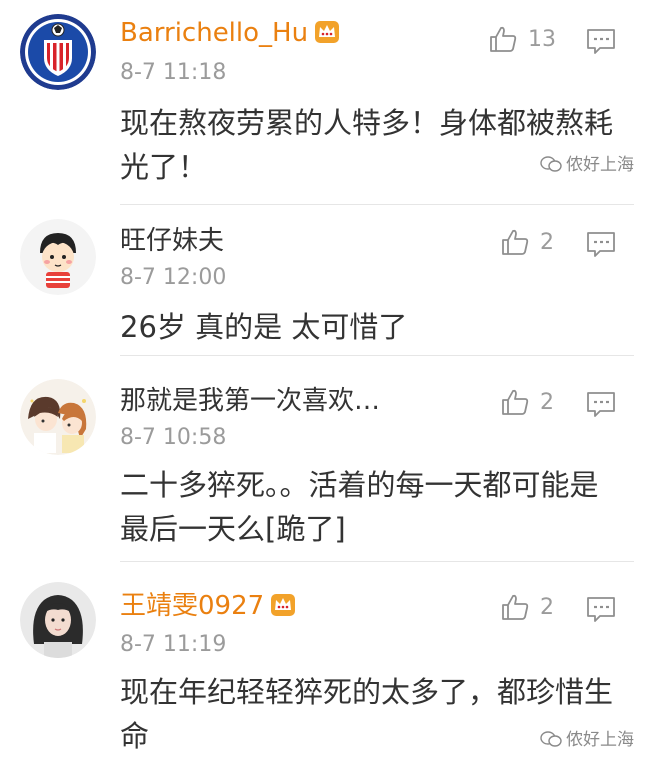 This screenshot has width=656, height=762. I want to click on comment-text: 现在熬夜劳累的人特多！身体都被熬耗光了！, so click(367, 145).